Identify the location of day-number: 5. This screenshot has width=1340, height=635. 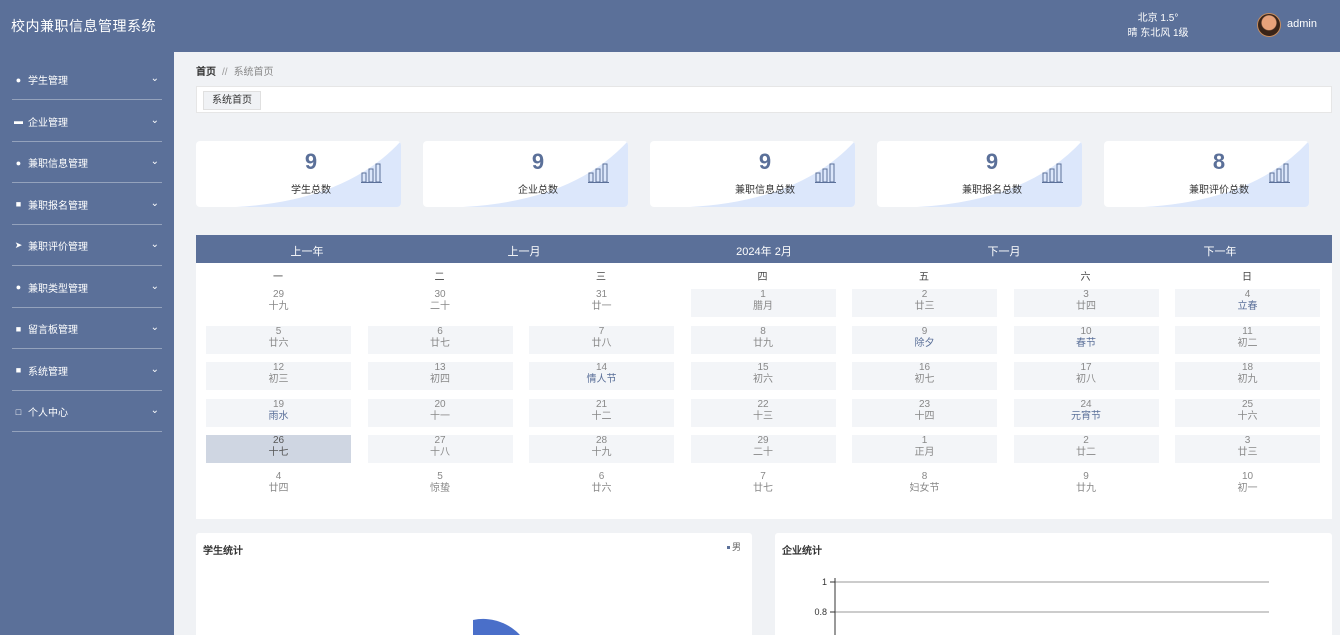
(440, 476).